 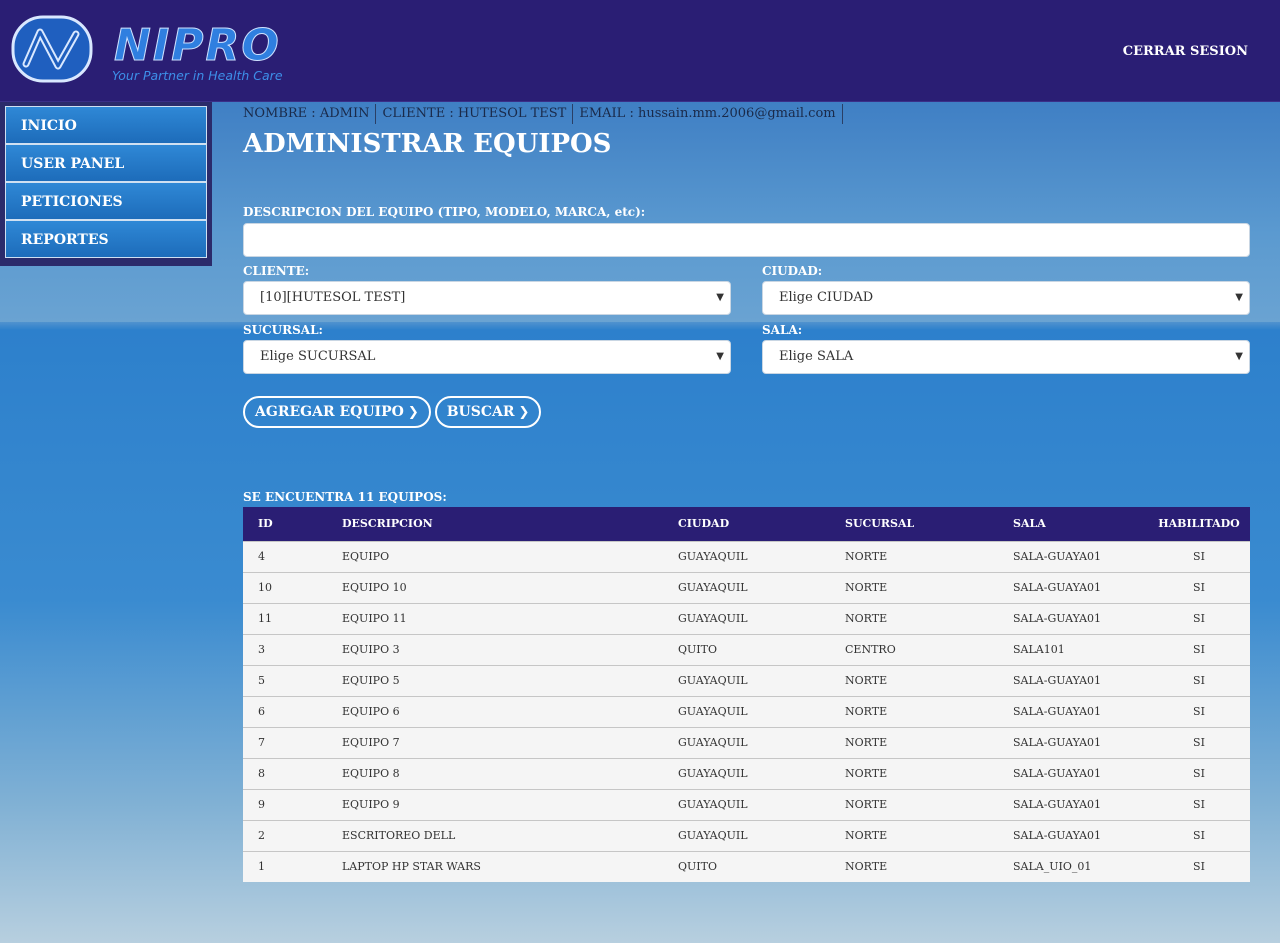 I want to click on page-title: ADMINISTRAR EQUIPOS, so click(x=427, y=144).